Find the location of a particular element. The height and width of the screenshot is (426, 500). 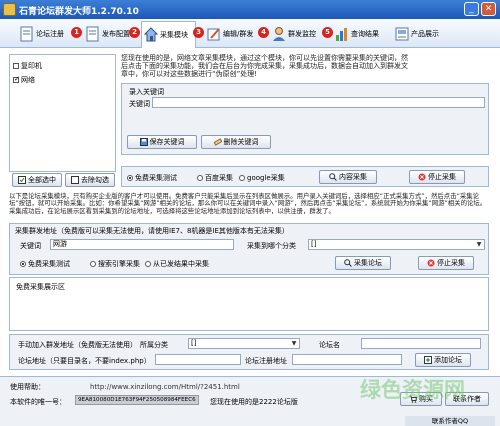

step-badge: 4 is located at coordinates (263, 32).